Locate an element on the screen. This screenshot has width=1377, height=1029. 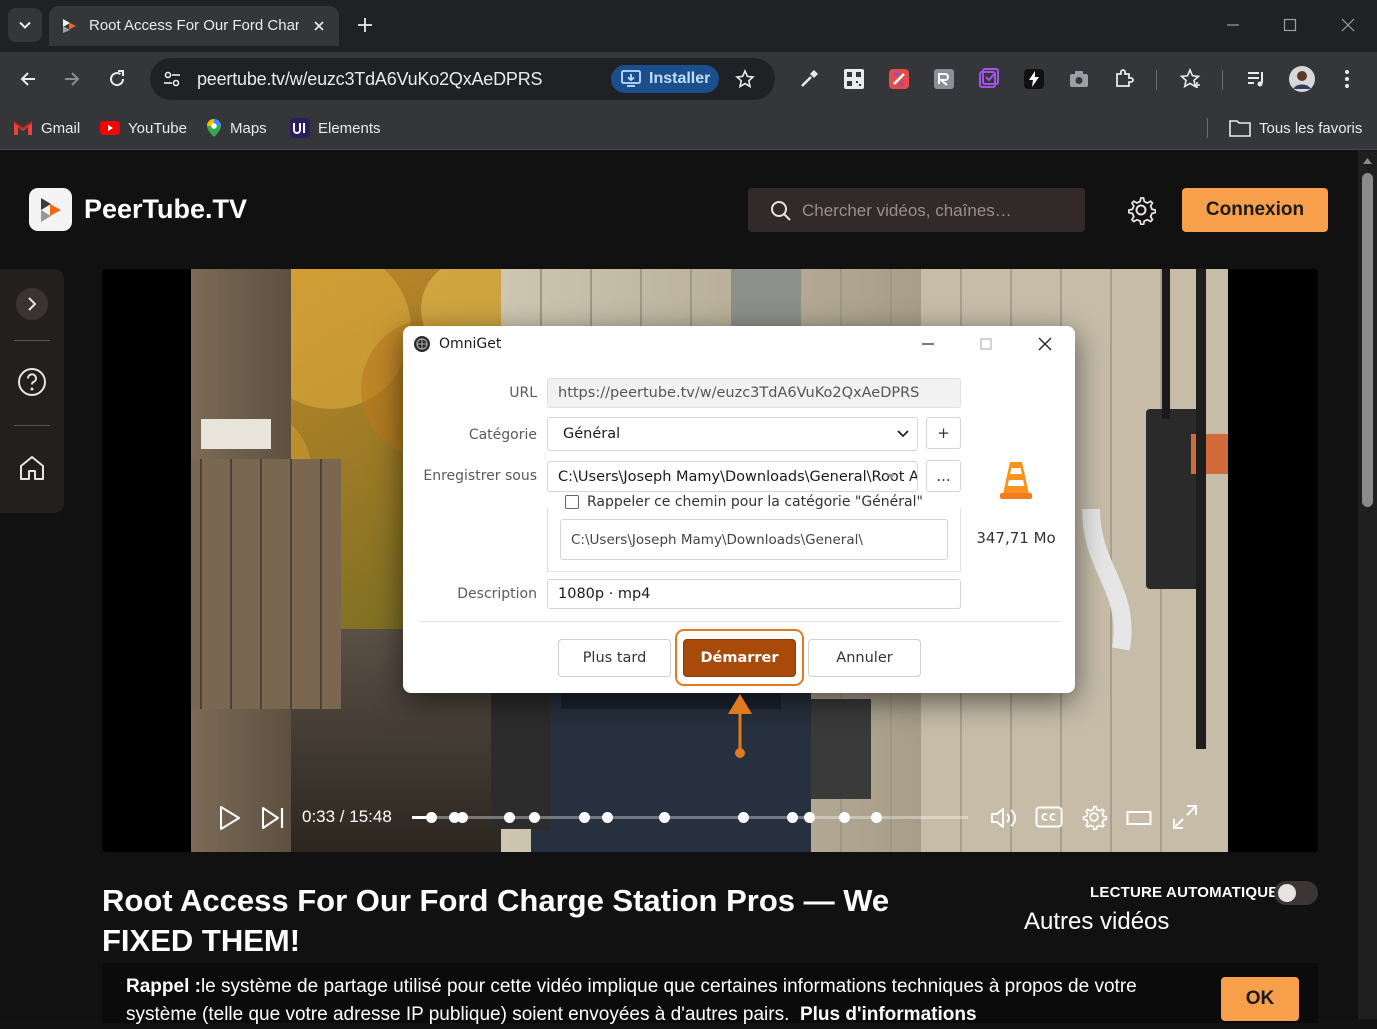
theater-mode-button is located at coordinates (1139, 818).